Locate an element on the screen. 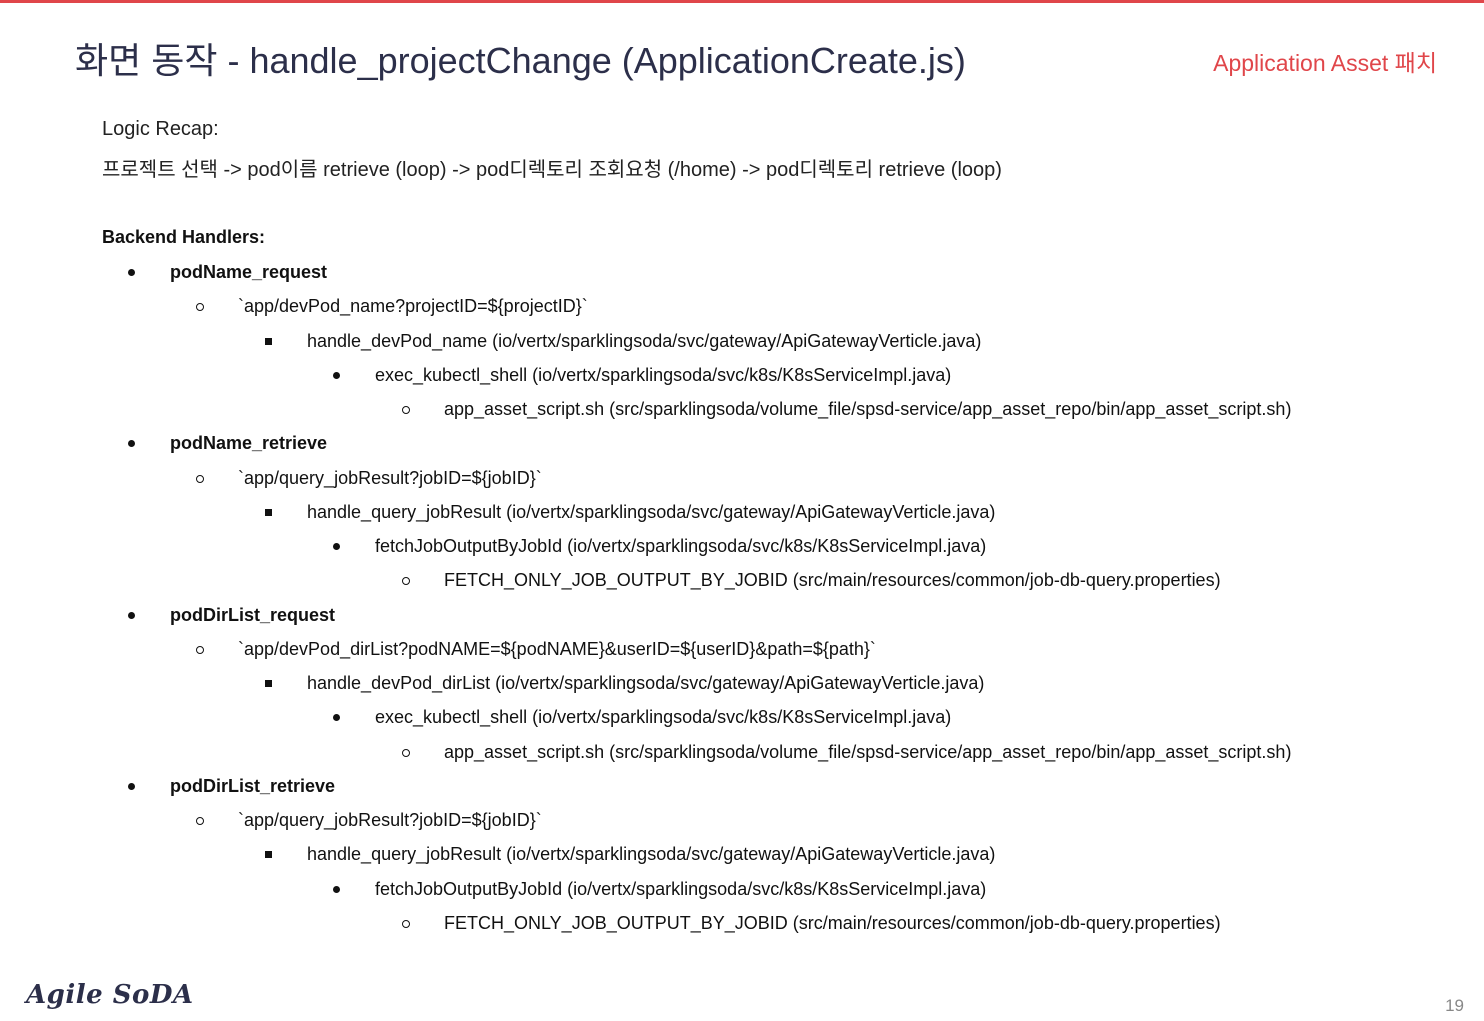 The height and width of the screenshot is (1021, 1484). handler-item-text: podName_request is located at coordinates (249, 272).